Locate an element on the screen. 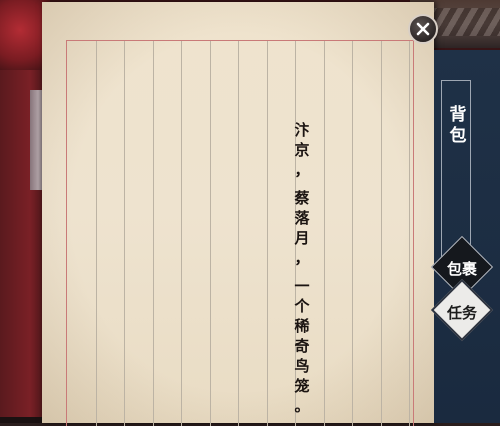 This screenshot has width=500, height=426. tab-tasks-label: 任务 is located at coordinates (462, 312).